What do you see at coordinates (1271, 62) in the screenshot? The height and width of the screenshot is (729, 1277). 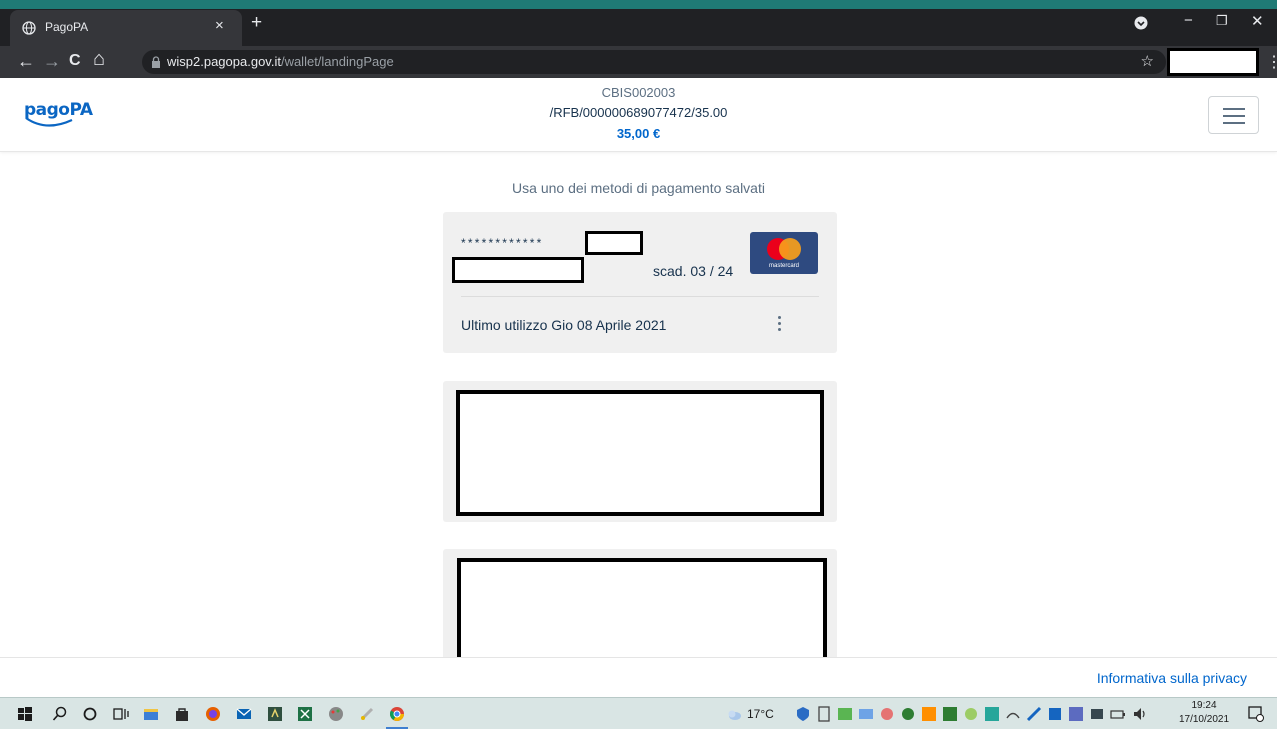 I see `browser-menu-icon: ⋮` at bounding box center [1271, 62].